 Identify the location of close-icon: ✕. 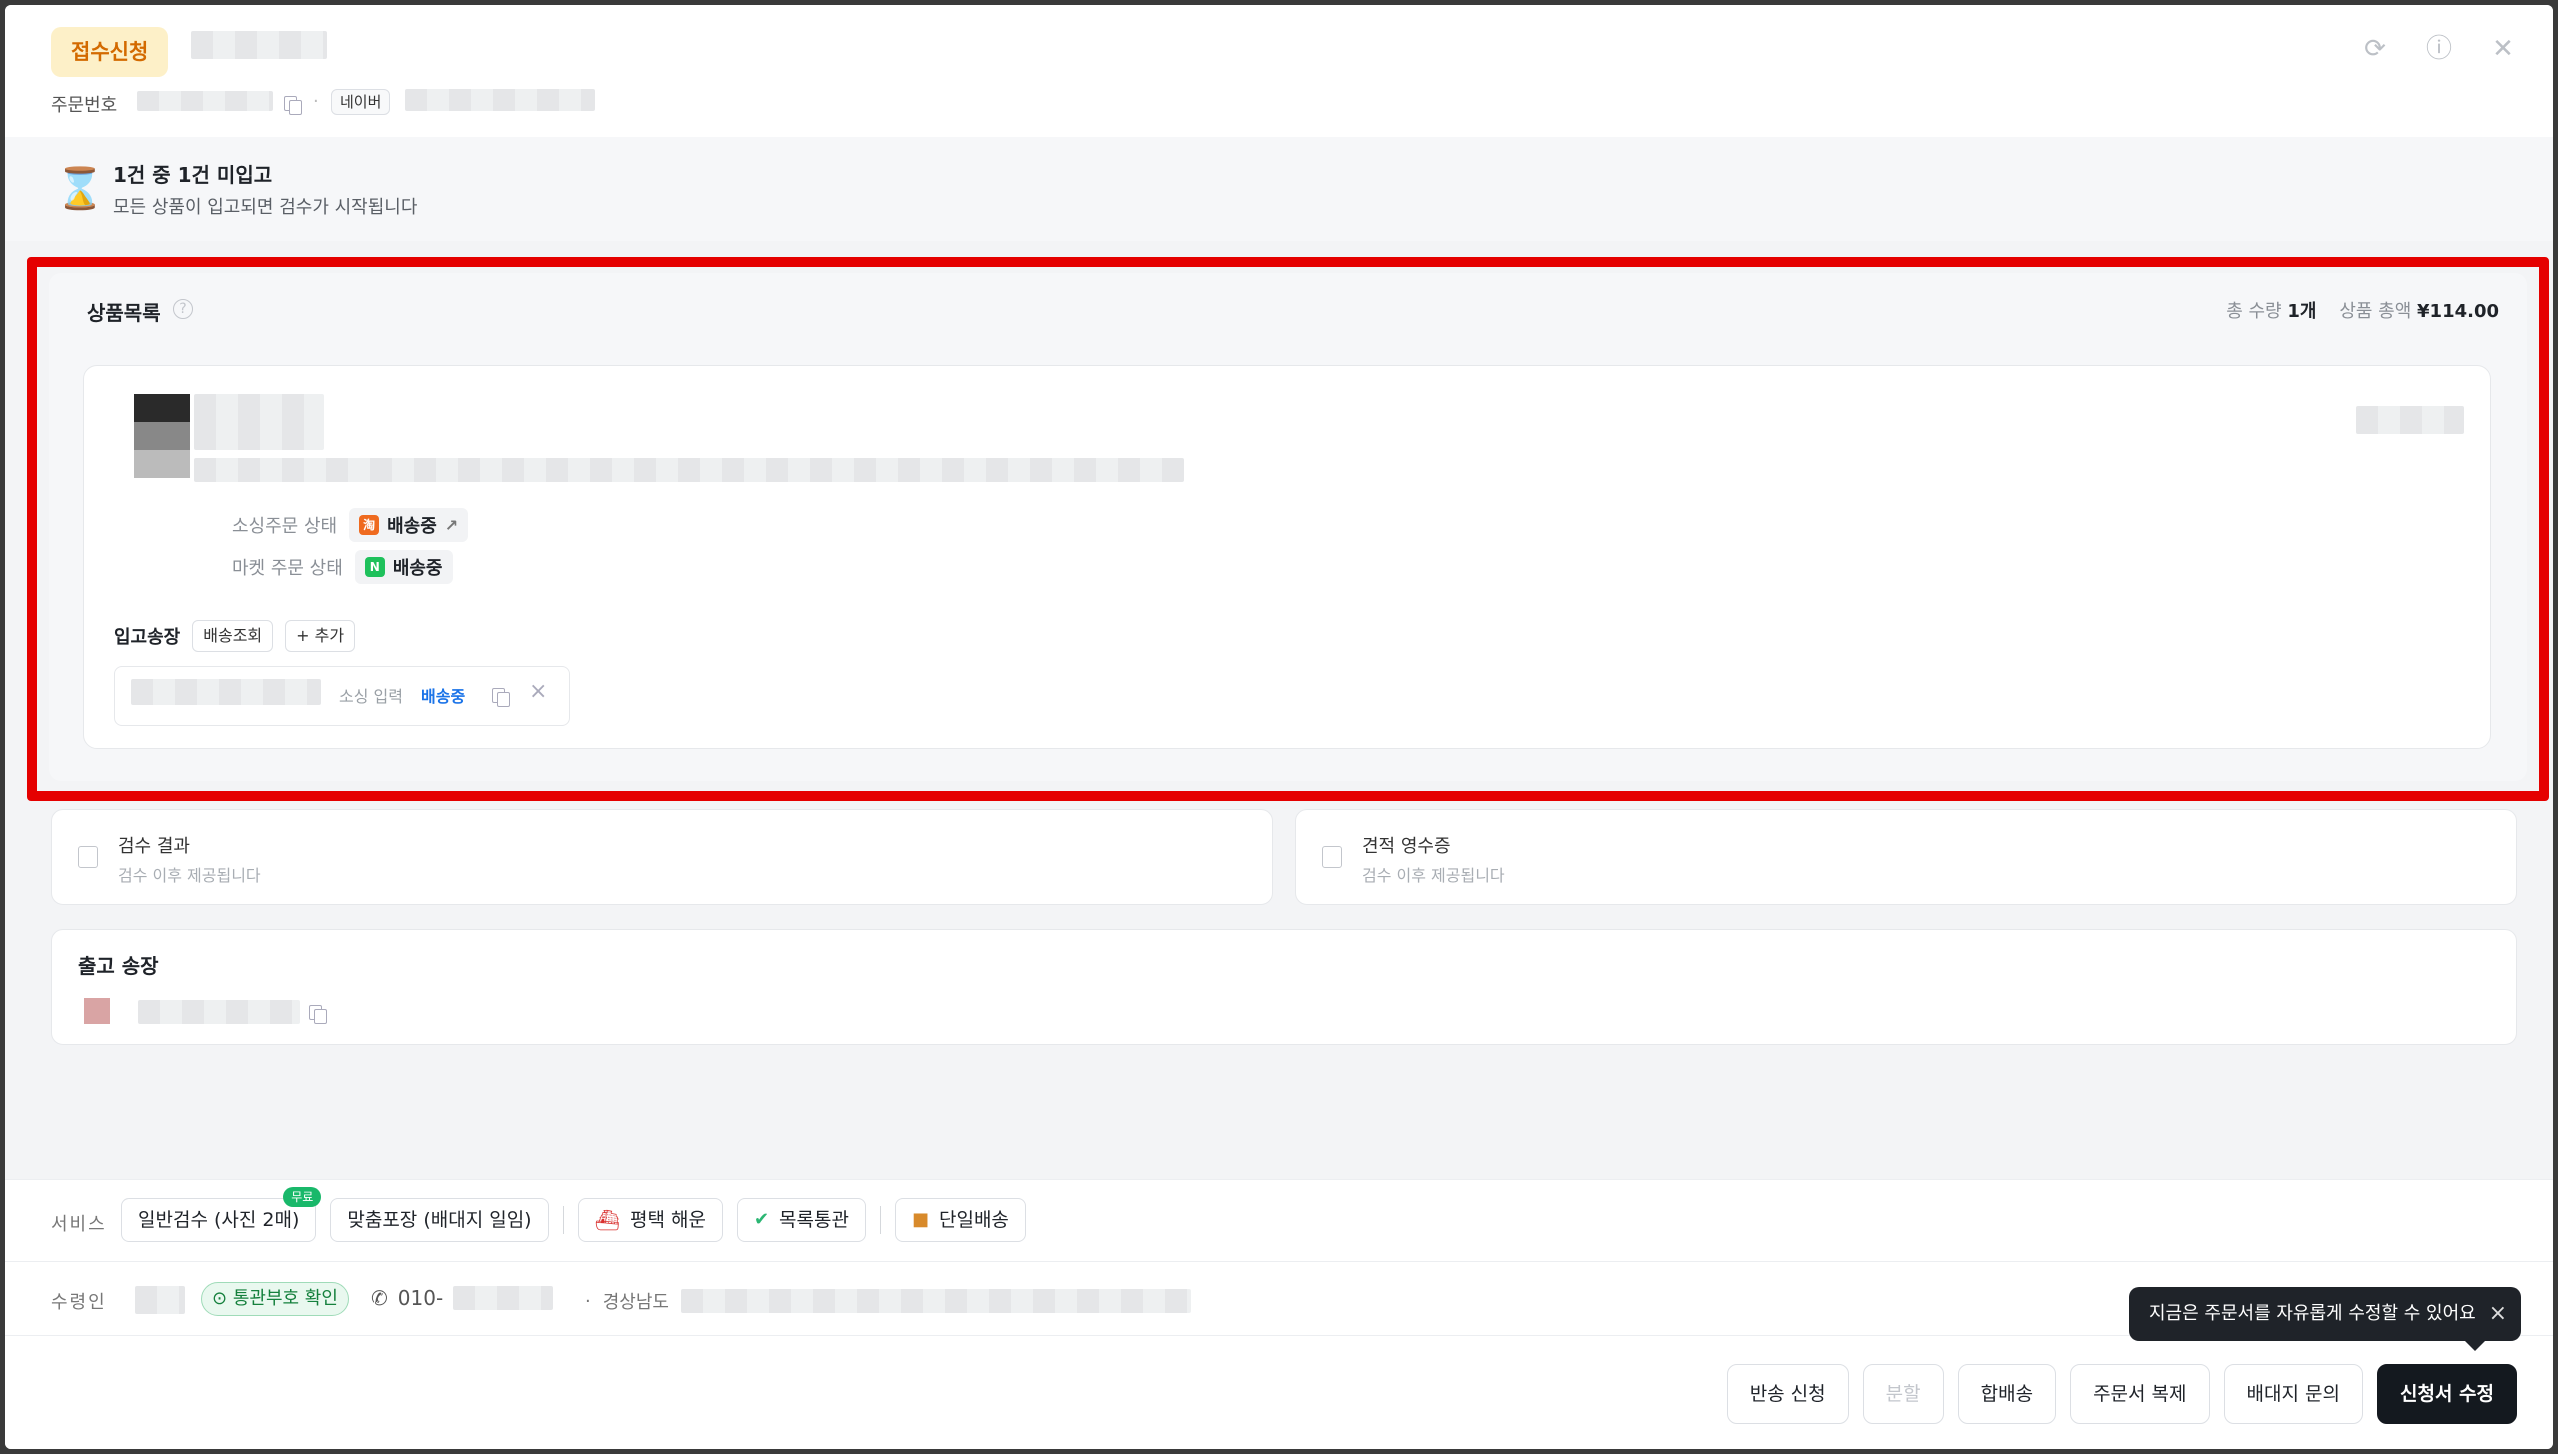
(2503, 49).